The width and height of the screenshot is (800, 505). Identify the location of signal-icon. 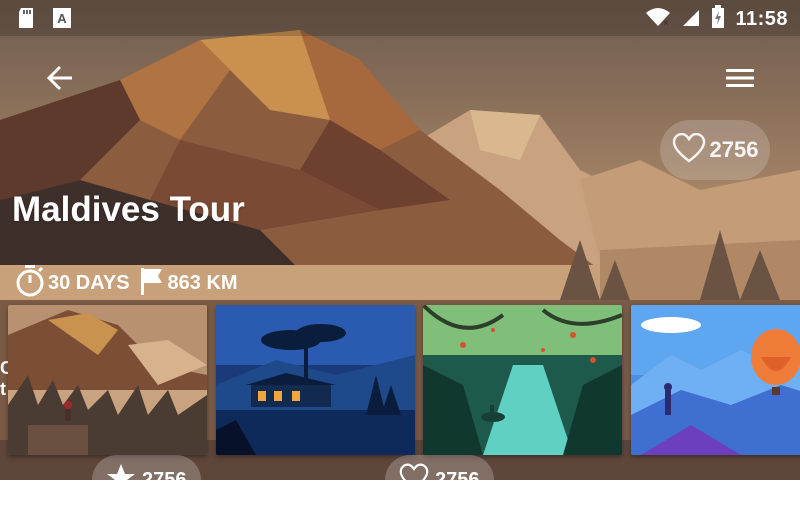
(691, 19).